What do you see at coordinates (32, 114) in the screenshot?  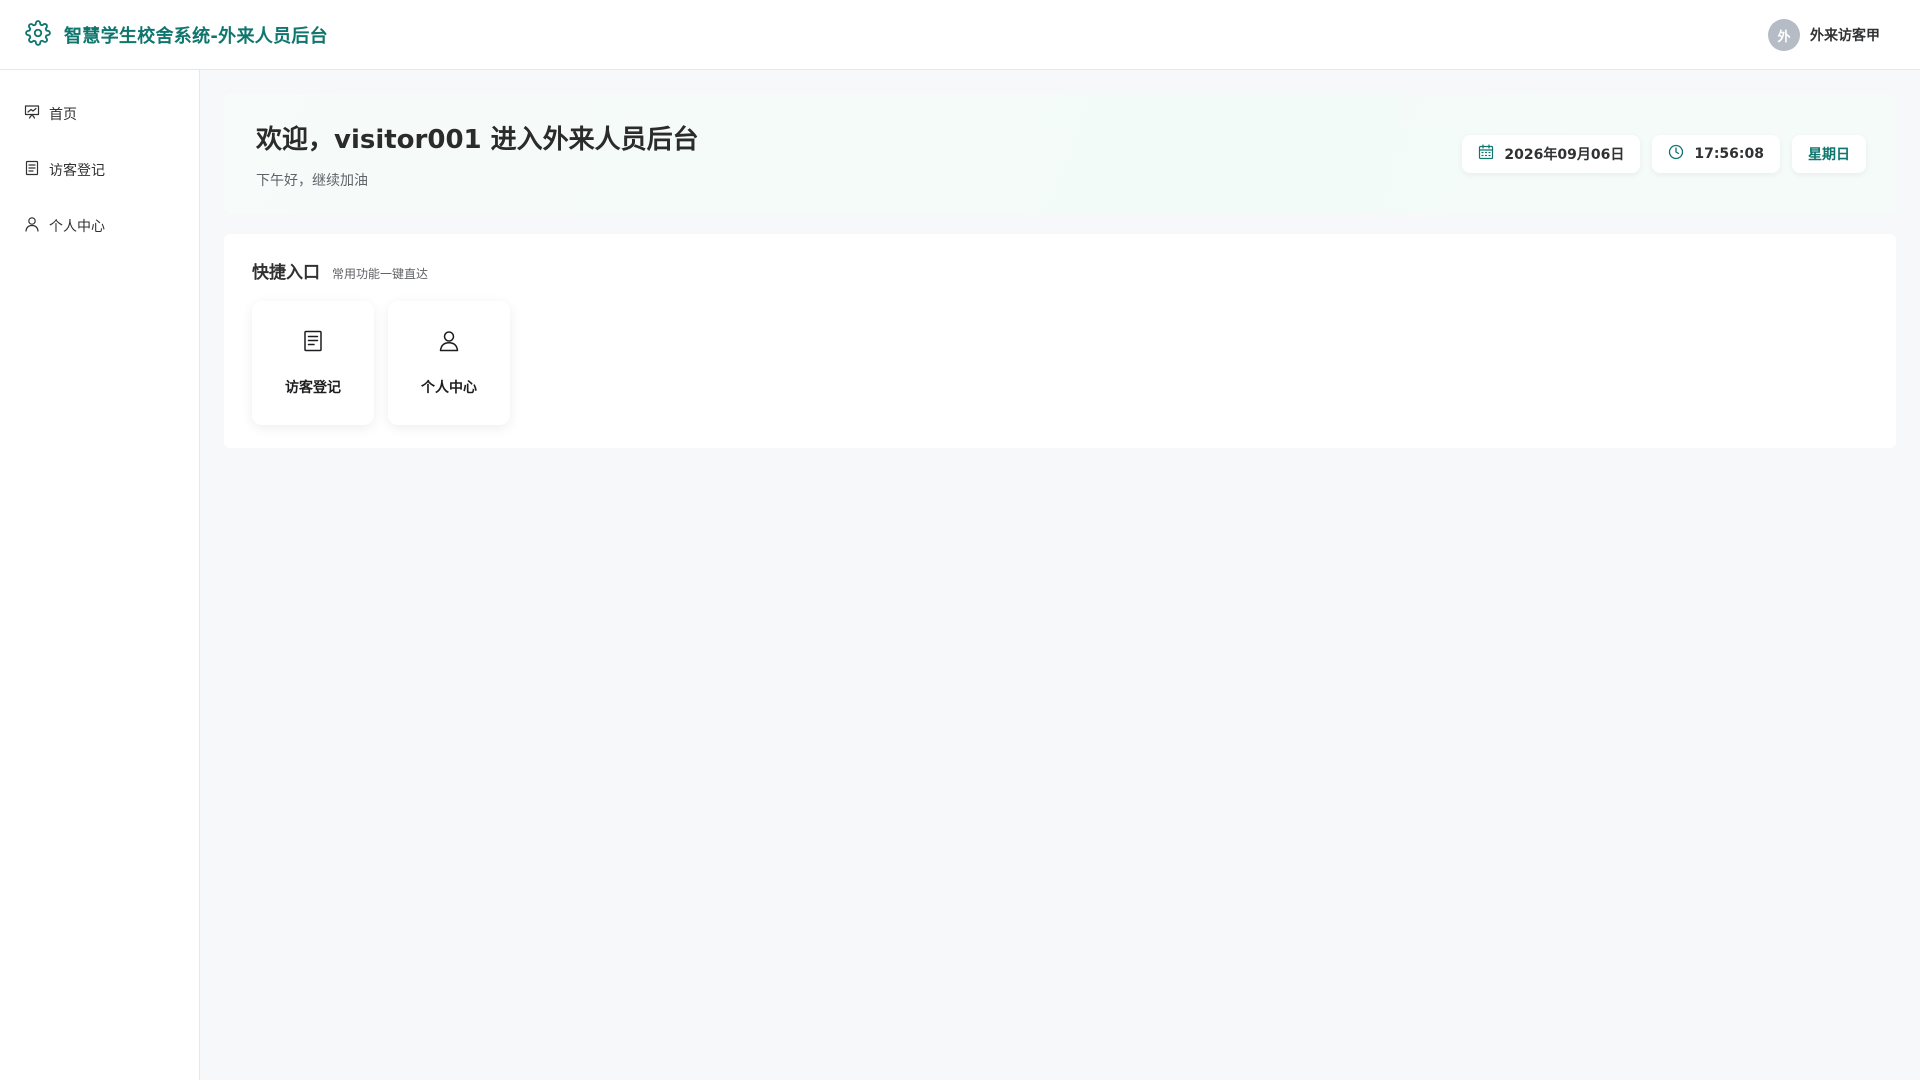 I see `chart-board-icon` at bounding box center [32, 114].